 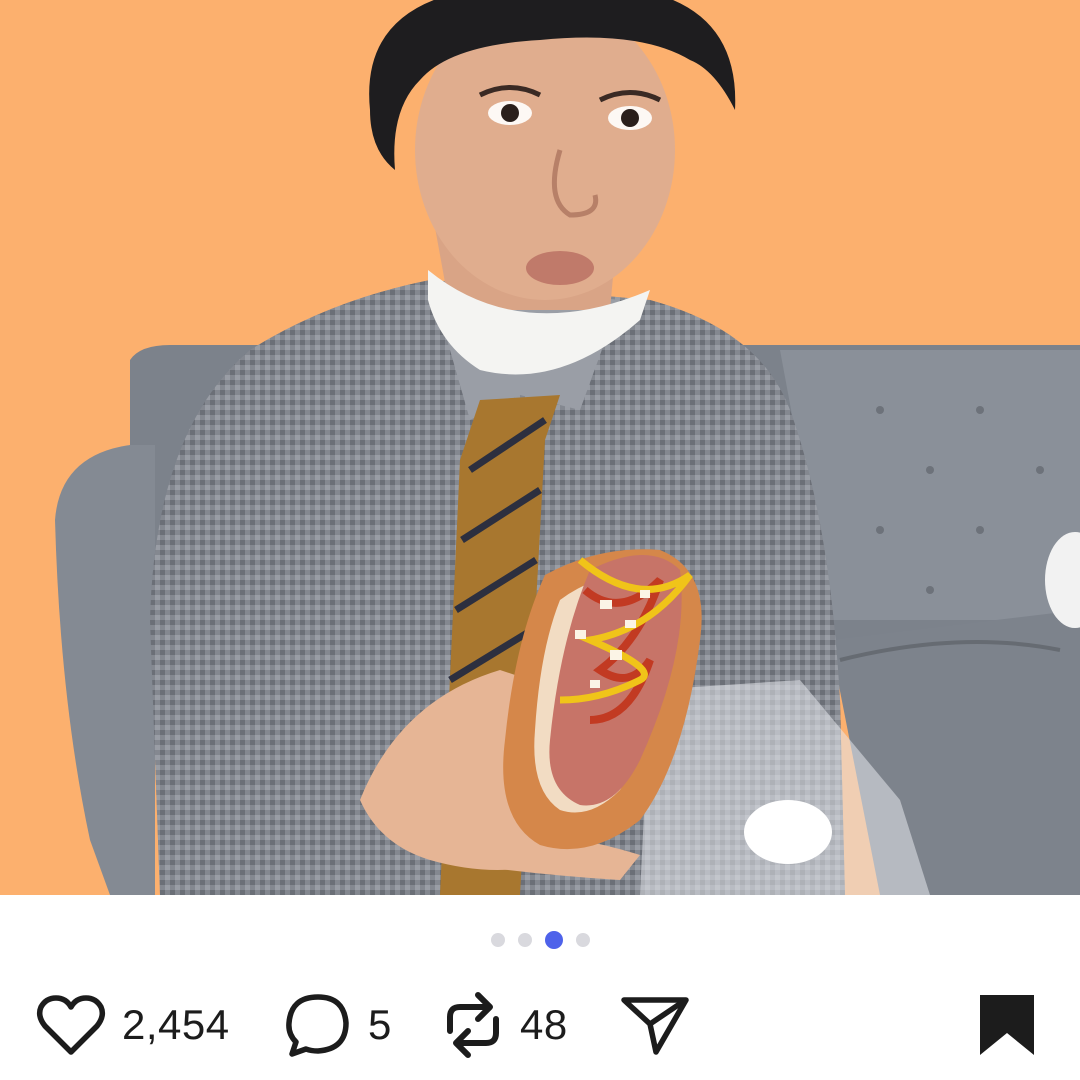 What do you see at coordinates (318, 1025) in the screenshot?
I see `speech-bubble-icon` at bounding box center [318, 1025].